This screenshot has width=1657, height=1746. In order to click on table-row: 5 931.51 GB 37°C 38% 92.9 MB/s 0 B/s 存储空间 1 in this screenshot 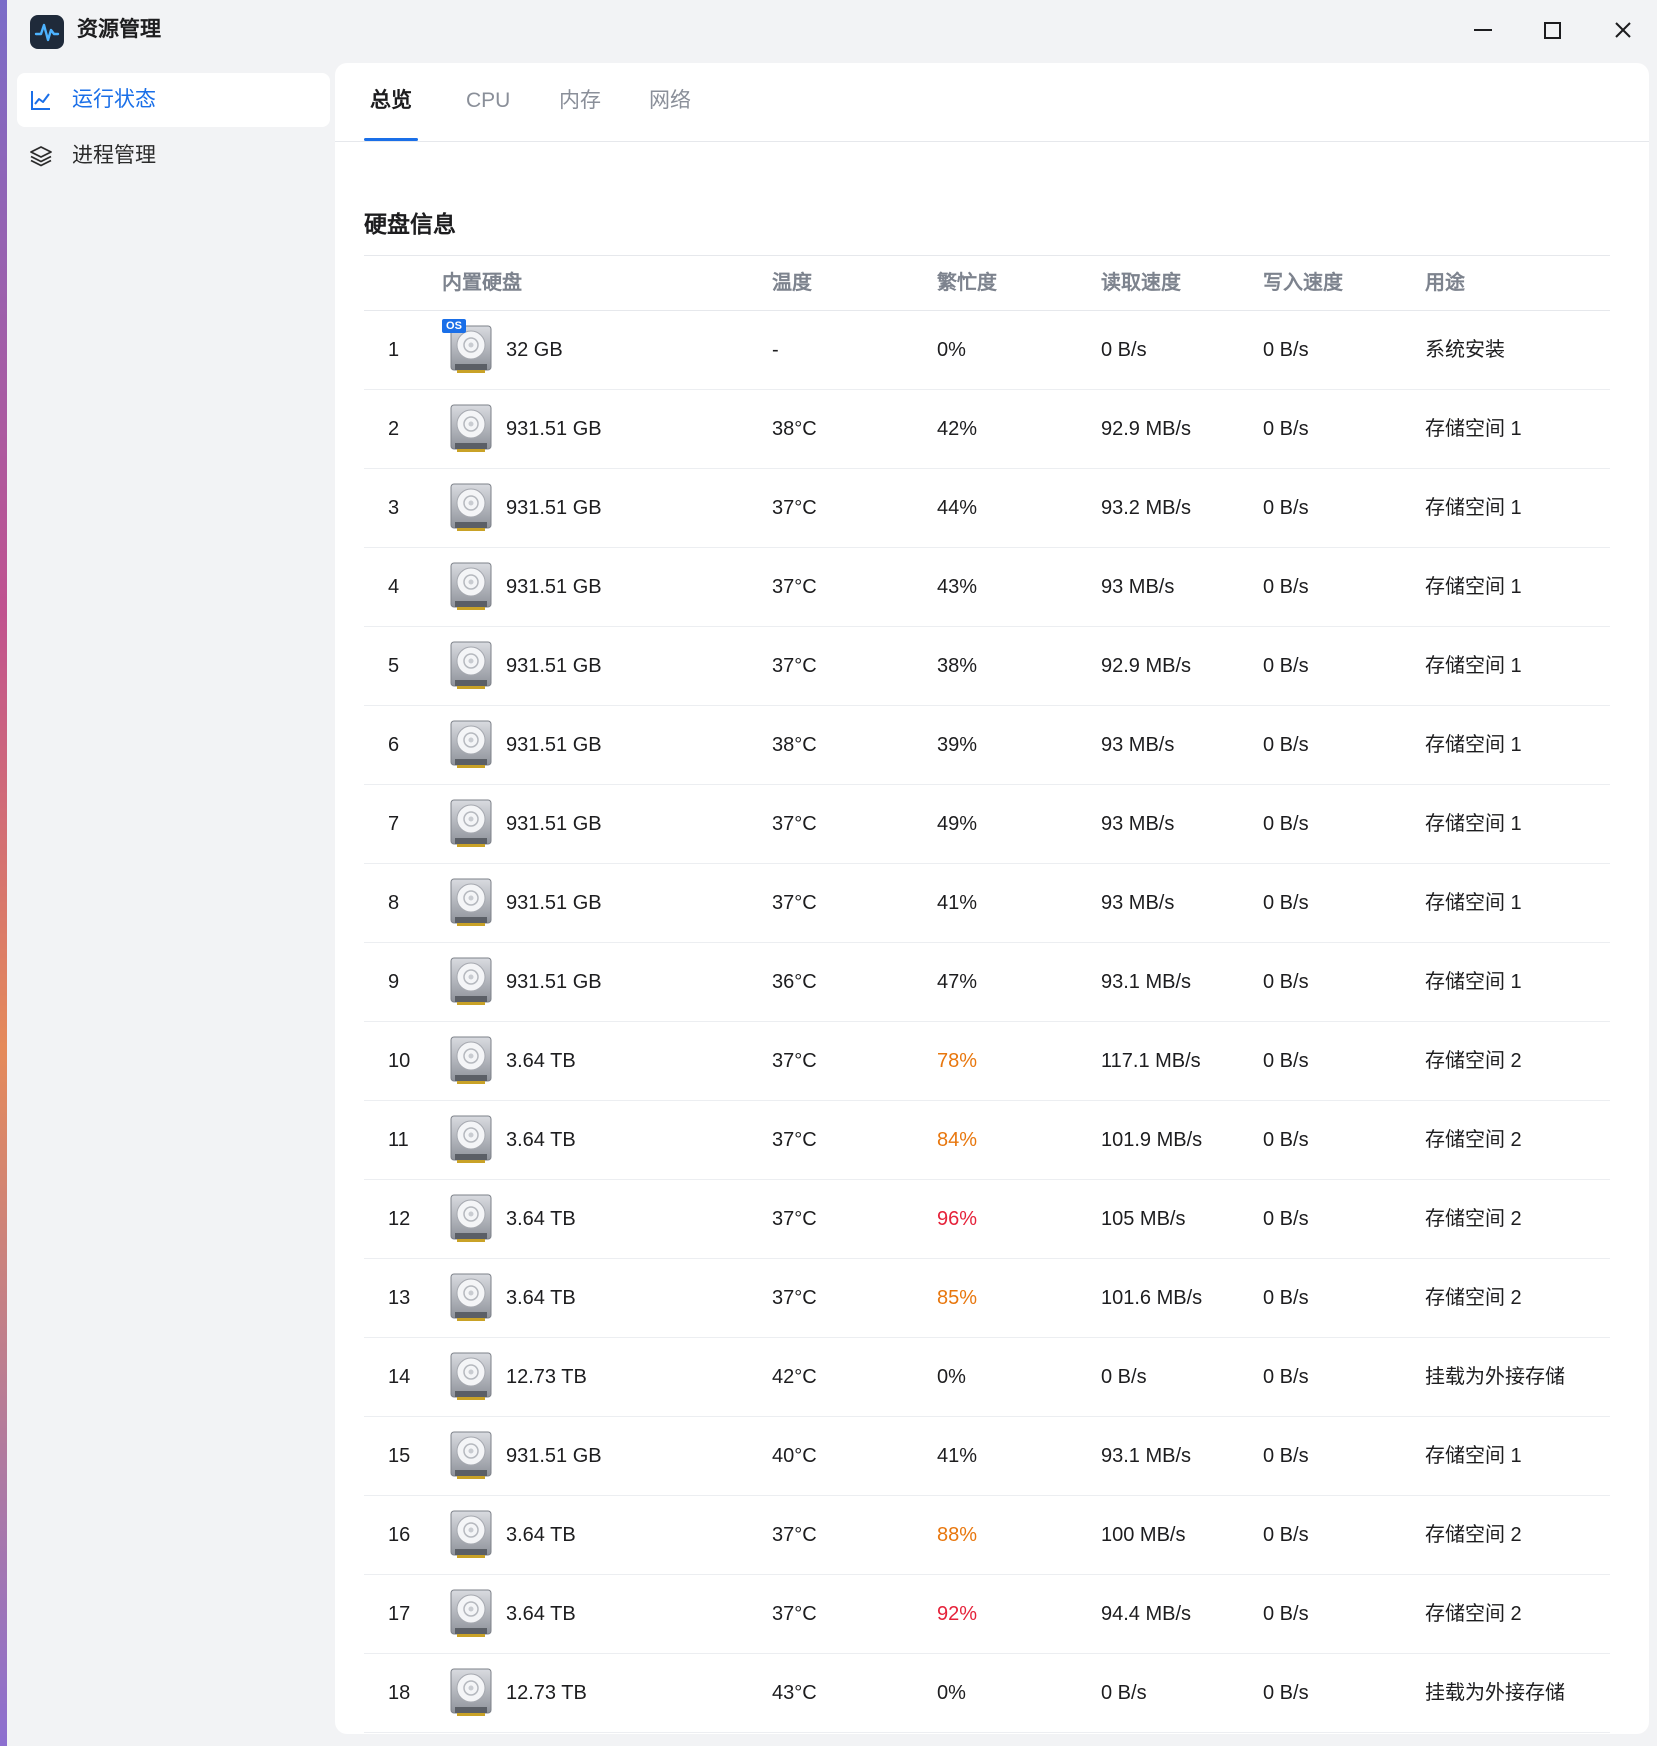, I will do `click(987, 666)`.